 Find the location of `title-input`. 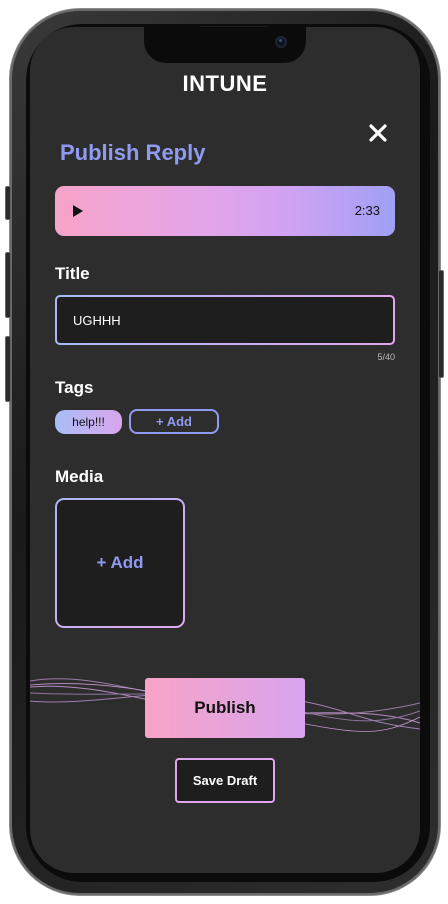

title-input is located at coordinates (225, 320).